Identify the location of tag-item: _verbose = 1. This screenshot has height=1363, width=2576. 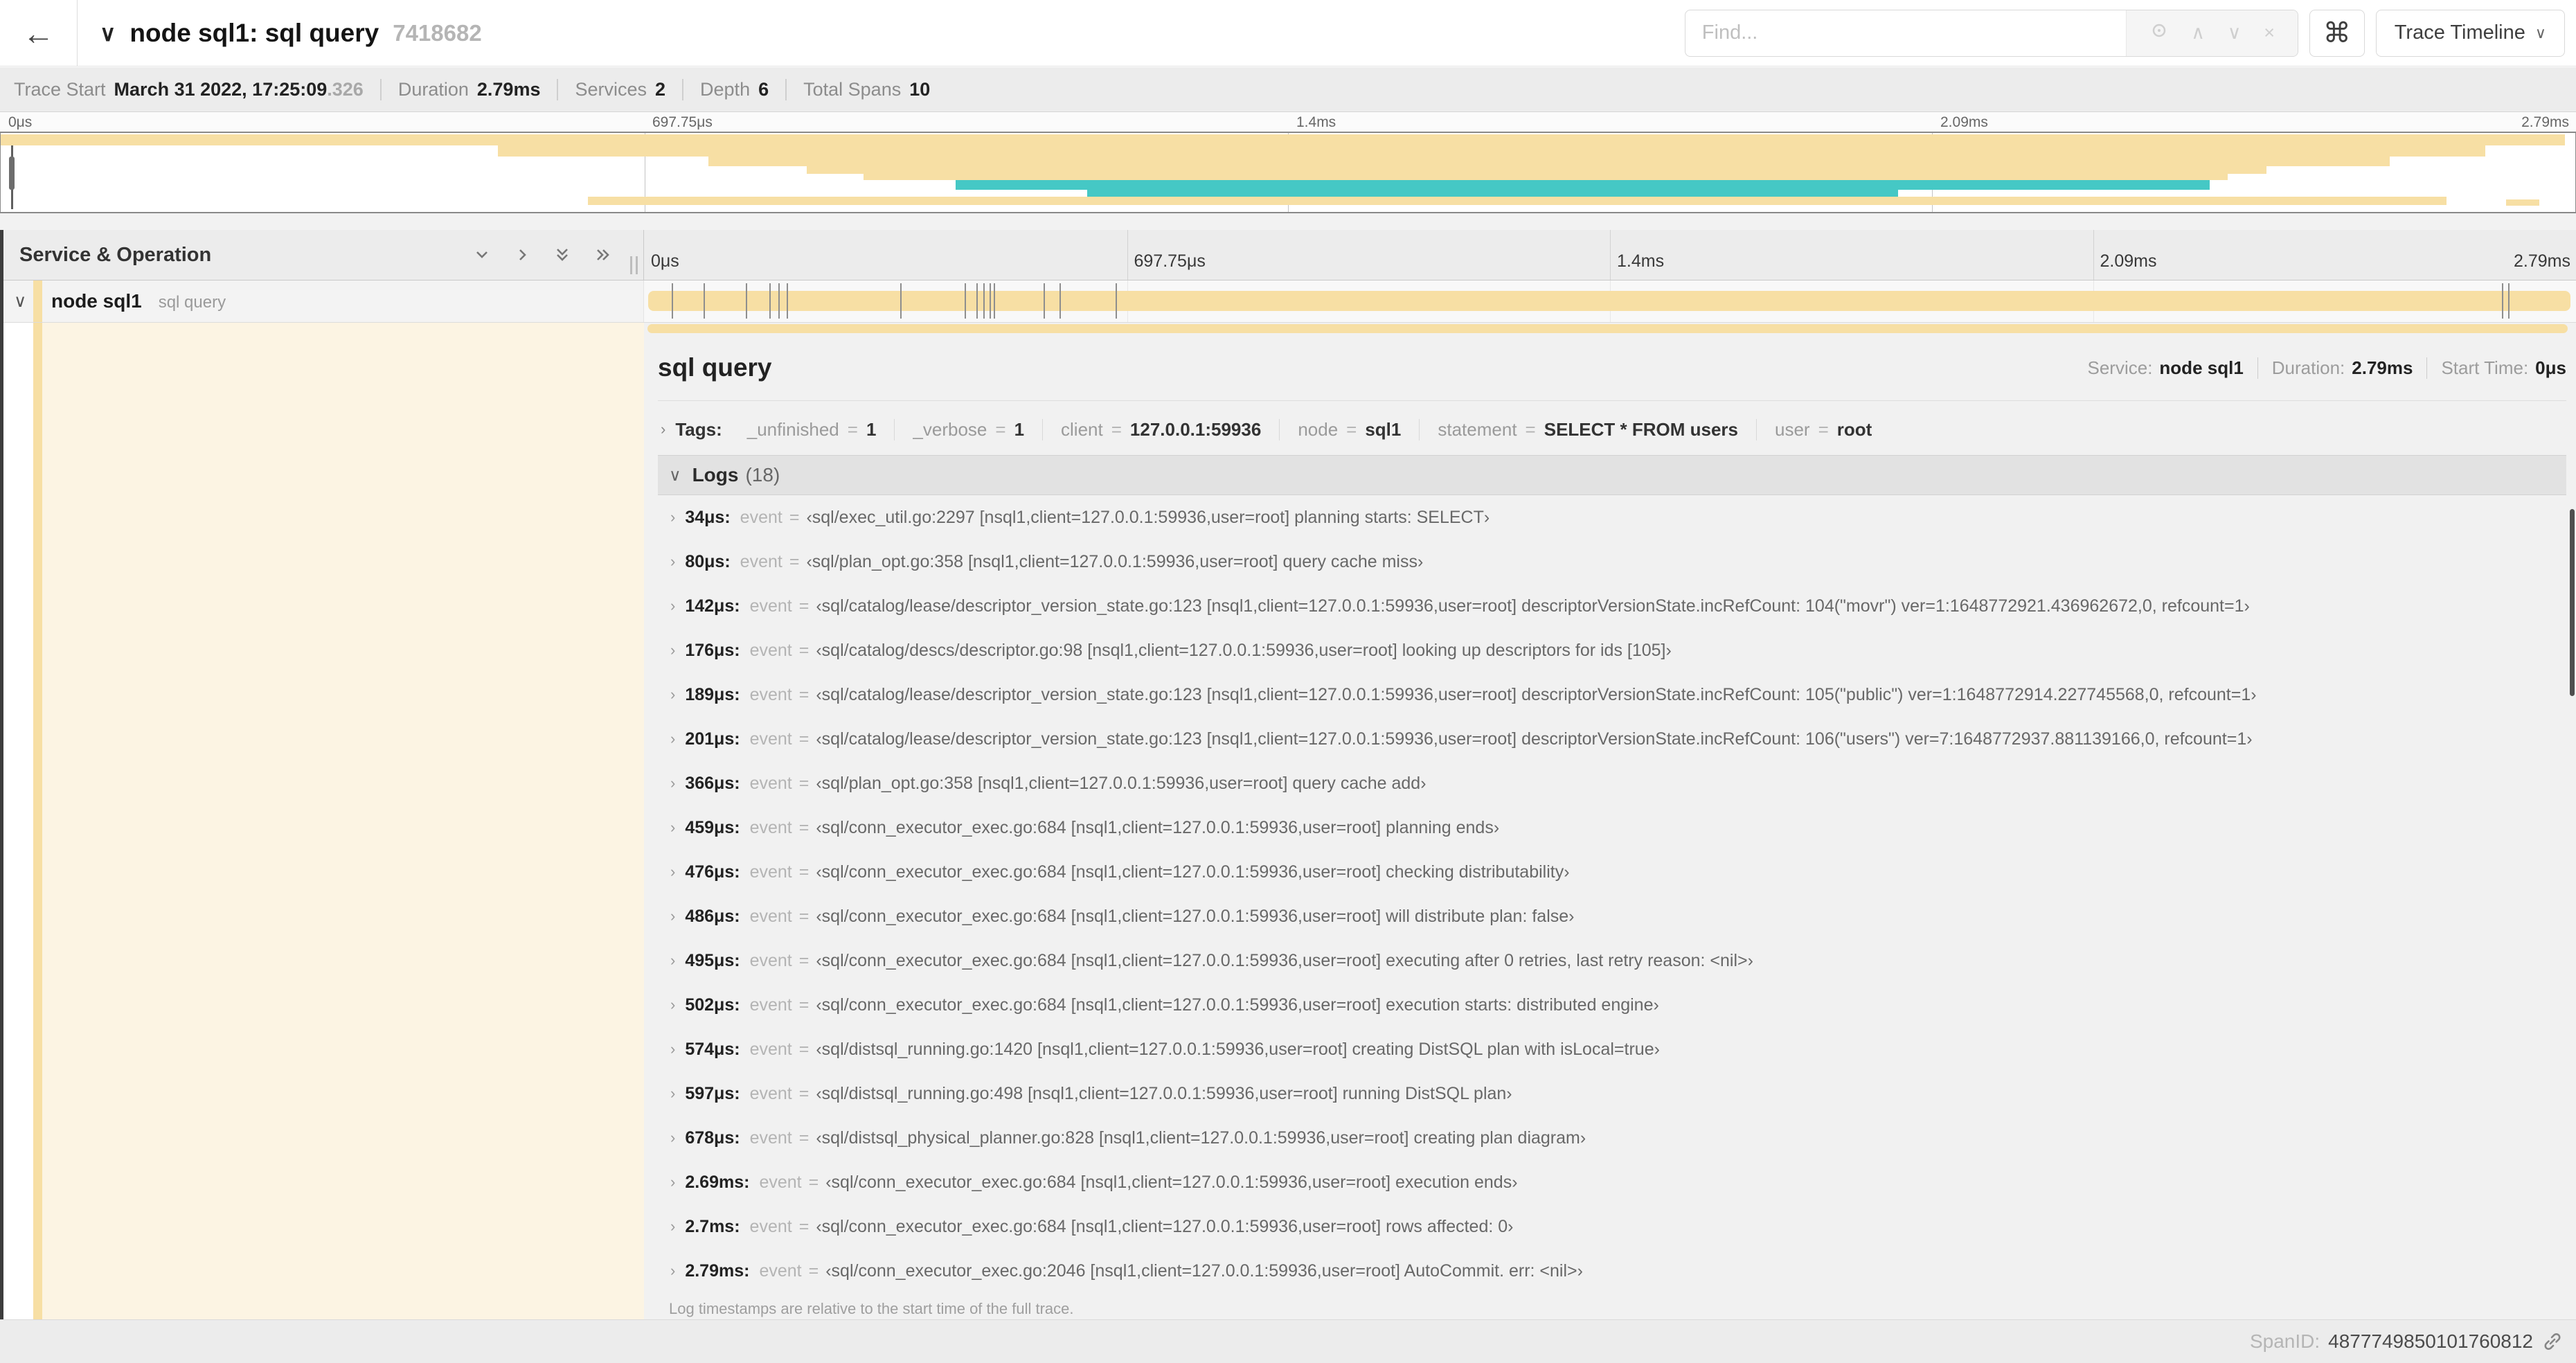
(968, 429).